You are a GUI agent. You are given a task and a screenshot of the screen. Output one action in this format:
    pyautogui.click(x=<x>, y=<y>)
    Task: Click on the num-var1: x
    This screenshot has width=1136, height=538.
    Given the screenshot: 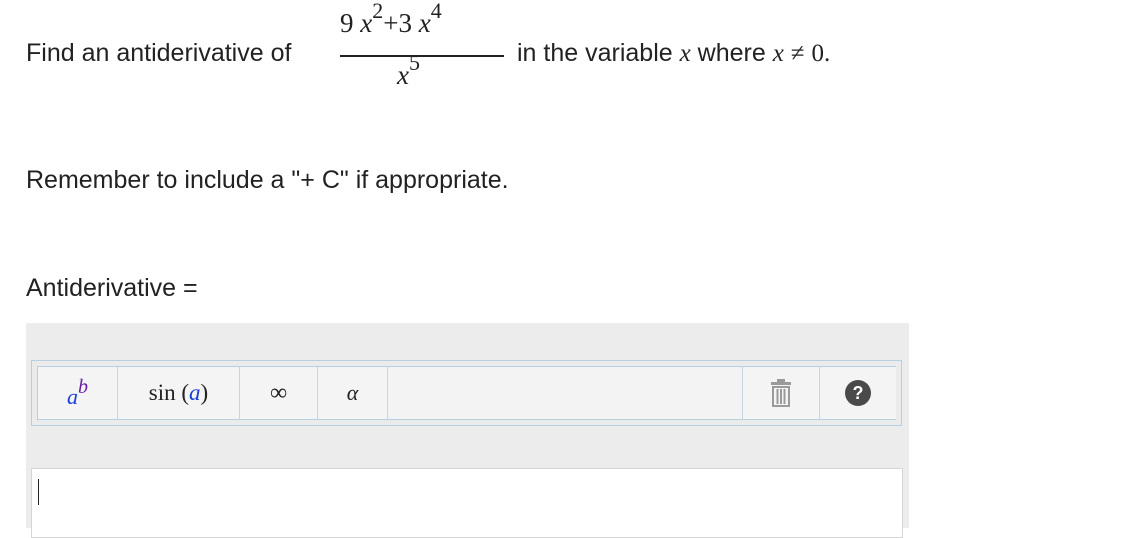 What is the action you would take?
    pyautogui.click(x=366, y=23)
    